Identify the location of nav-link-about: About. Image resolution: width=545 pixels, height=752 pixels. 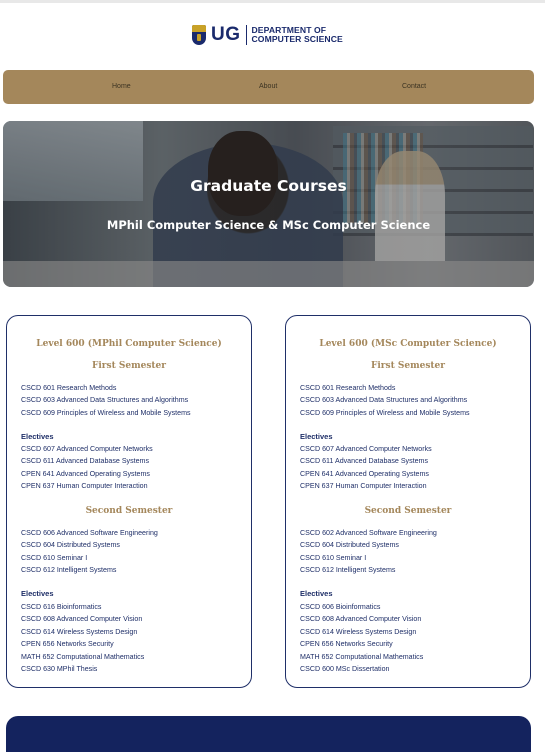
(268, 87).